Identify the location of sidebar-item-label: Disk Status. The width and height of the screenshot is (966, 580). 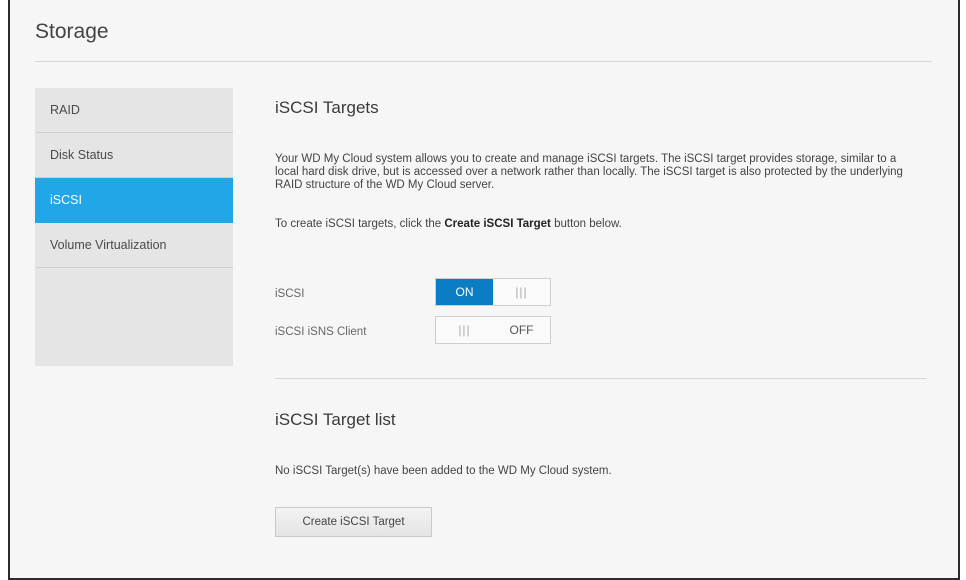
(82, 155).